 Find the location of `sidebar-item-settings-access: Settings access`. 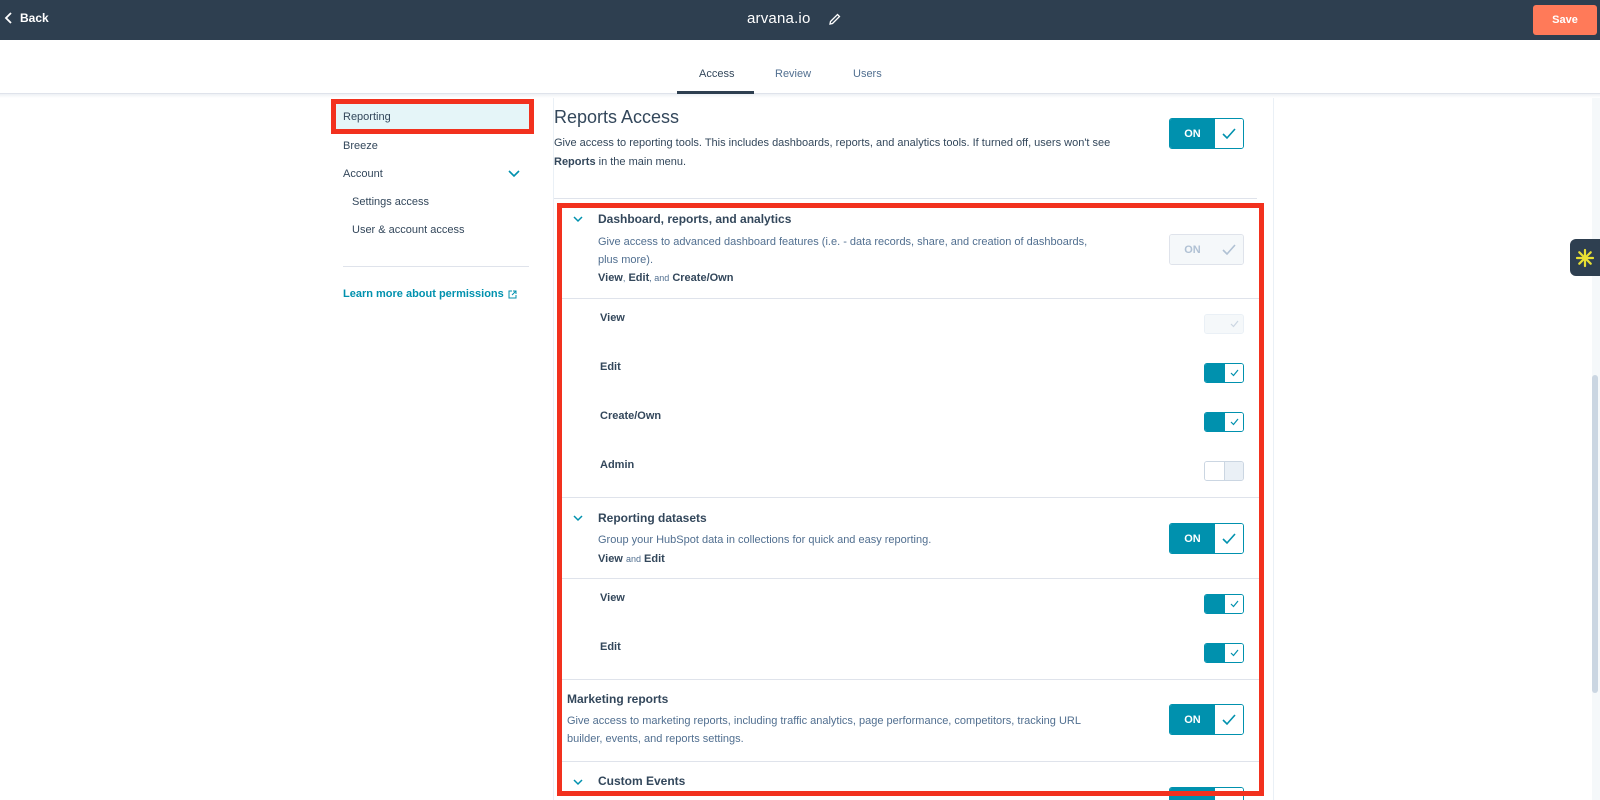

sidebar-item-settings-access: Settings access is located at coordinates (390, 202).